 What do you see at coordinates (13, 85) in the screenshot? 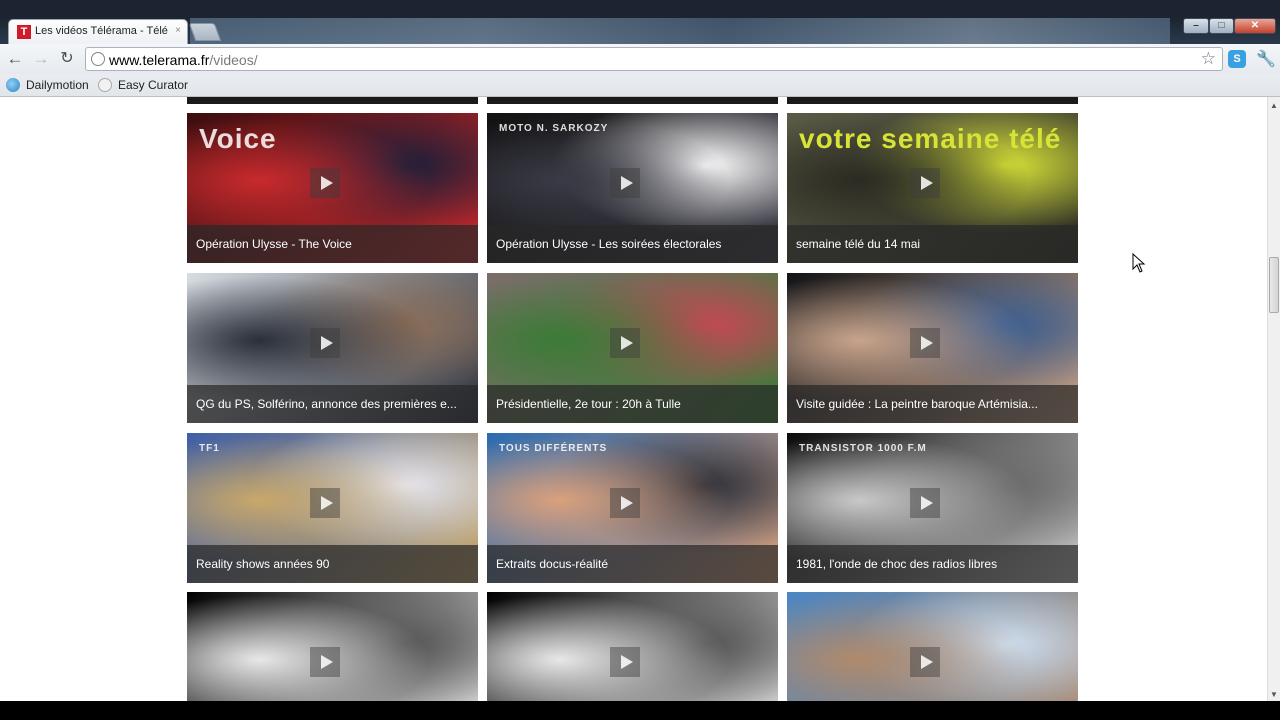
I see `dailymotion-icon` at bounding box center [13, 85].